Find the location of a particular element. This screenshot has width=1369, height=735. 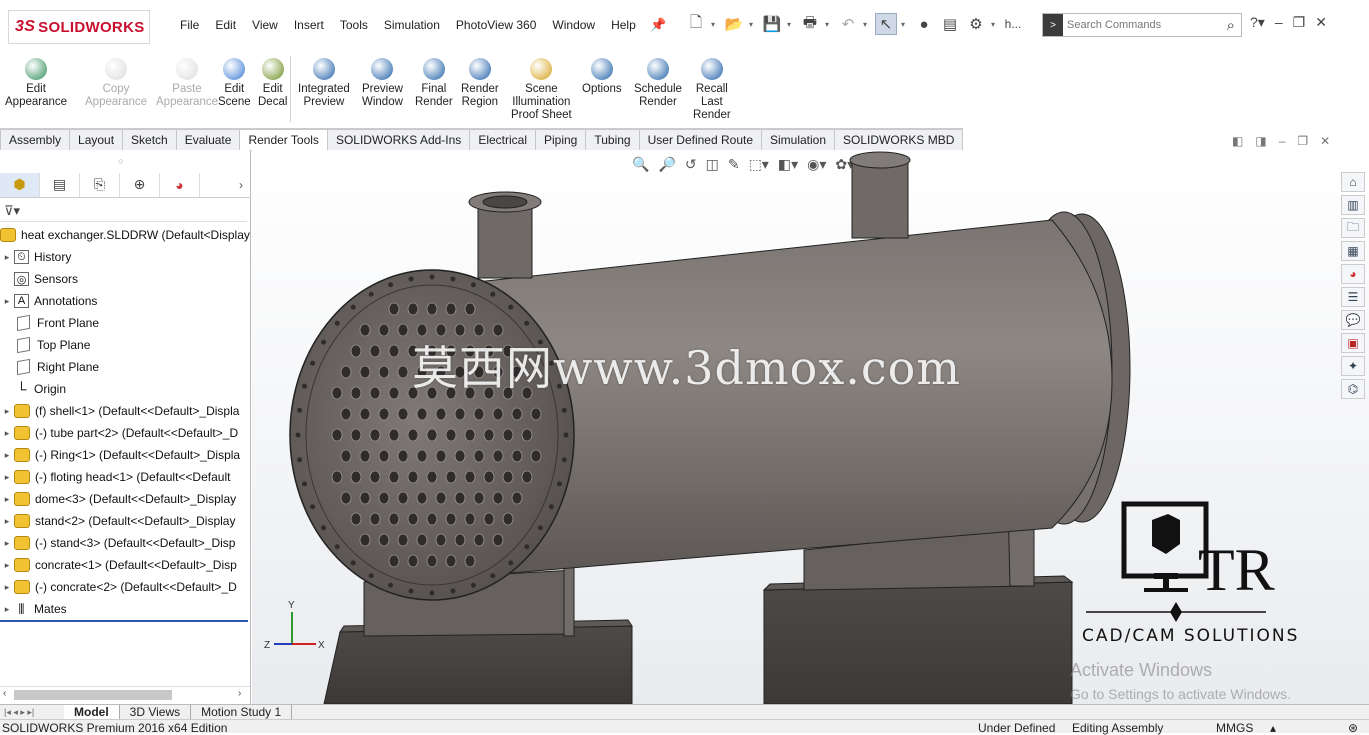

tree-item: ▸ A Annotations is located at coordinates (125, 301).